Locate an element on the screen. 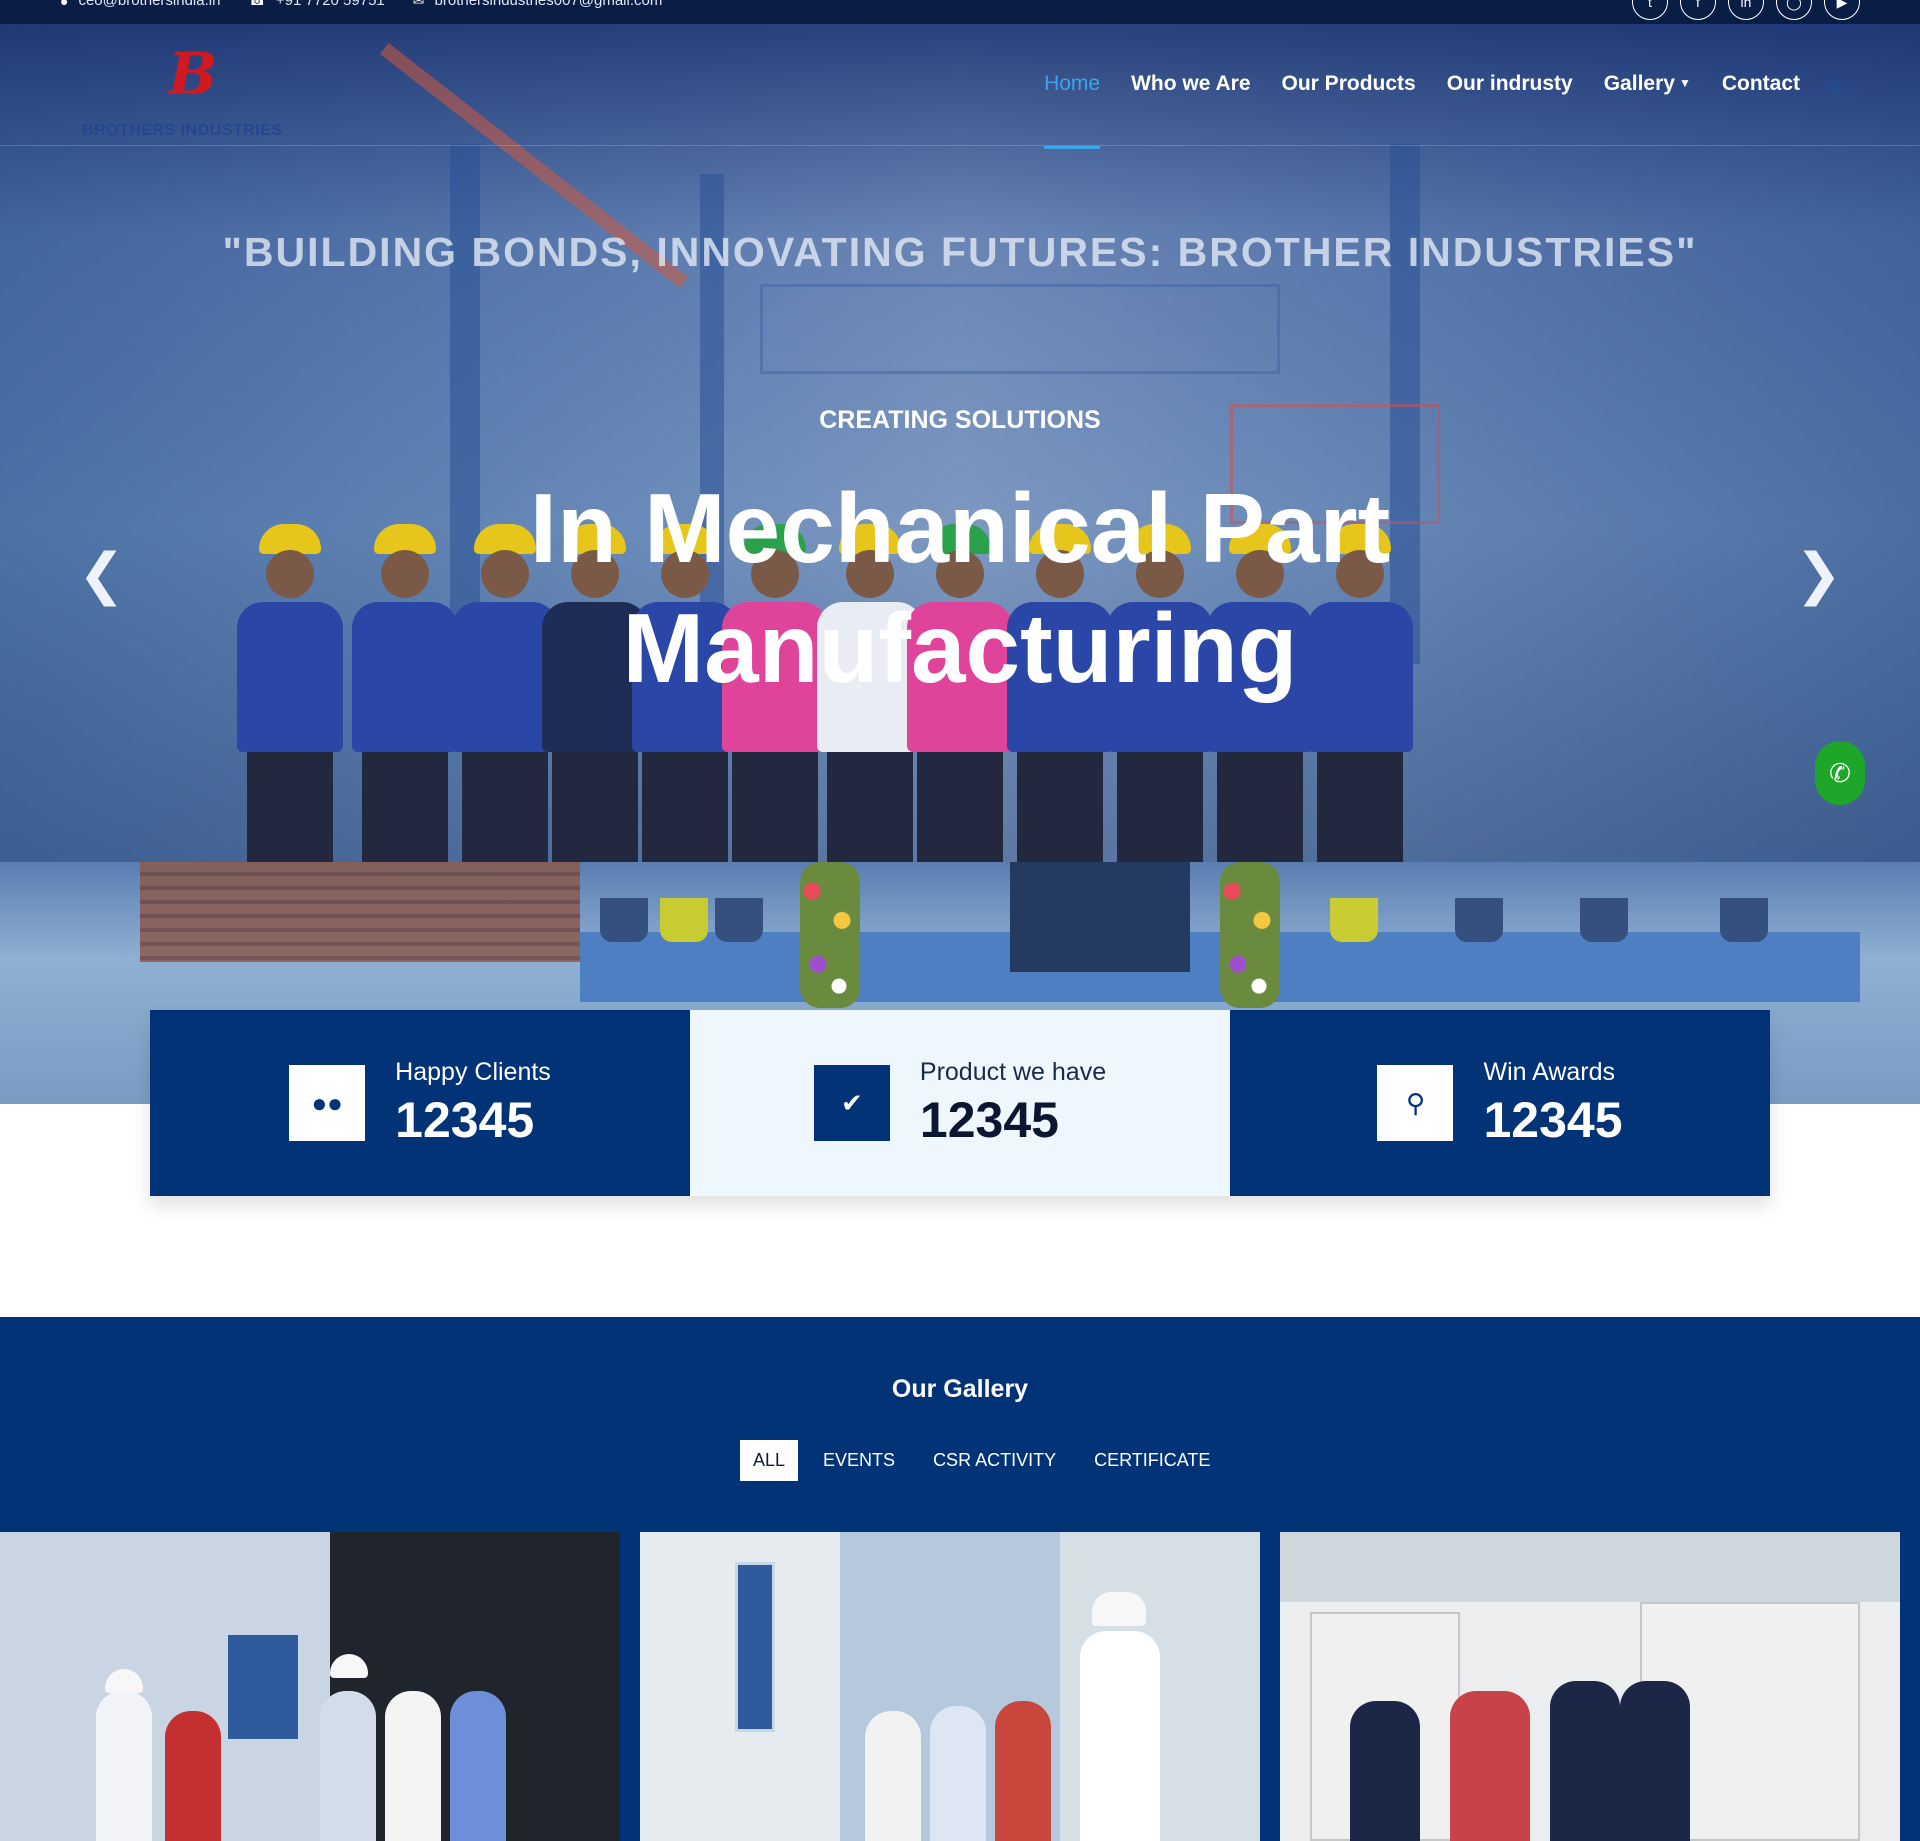  inauguration-plaque is located at coordinates (263, 1687).